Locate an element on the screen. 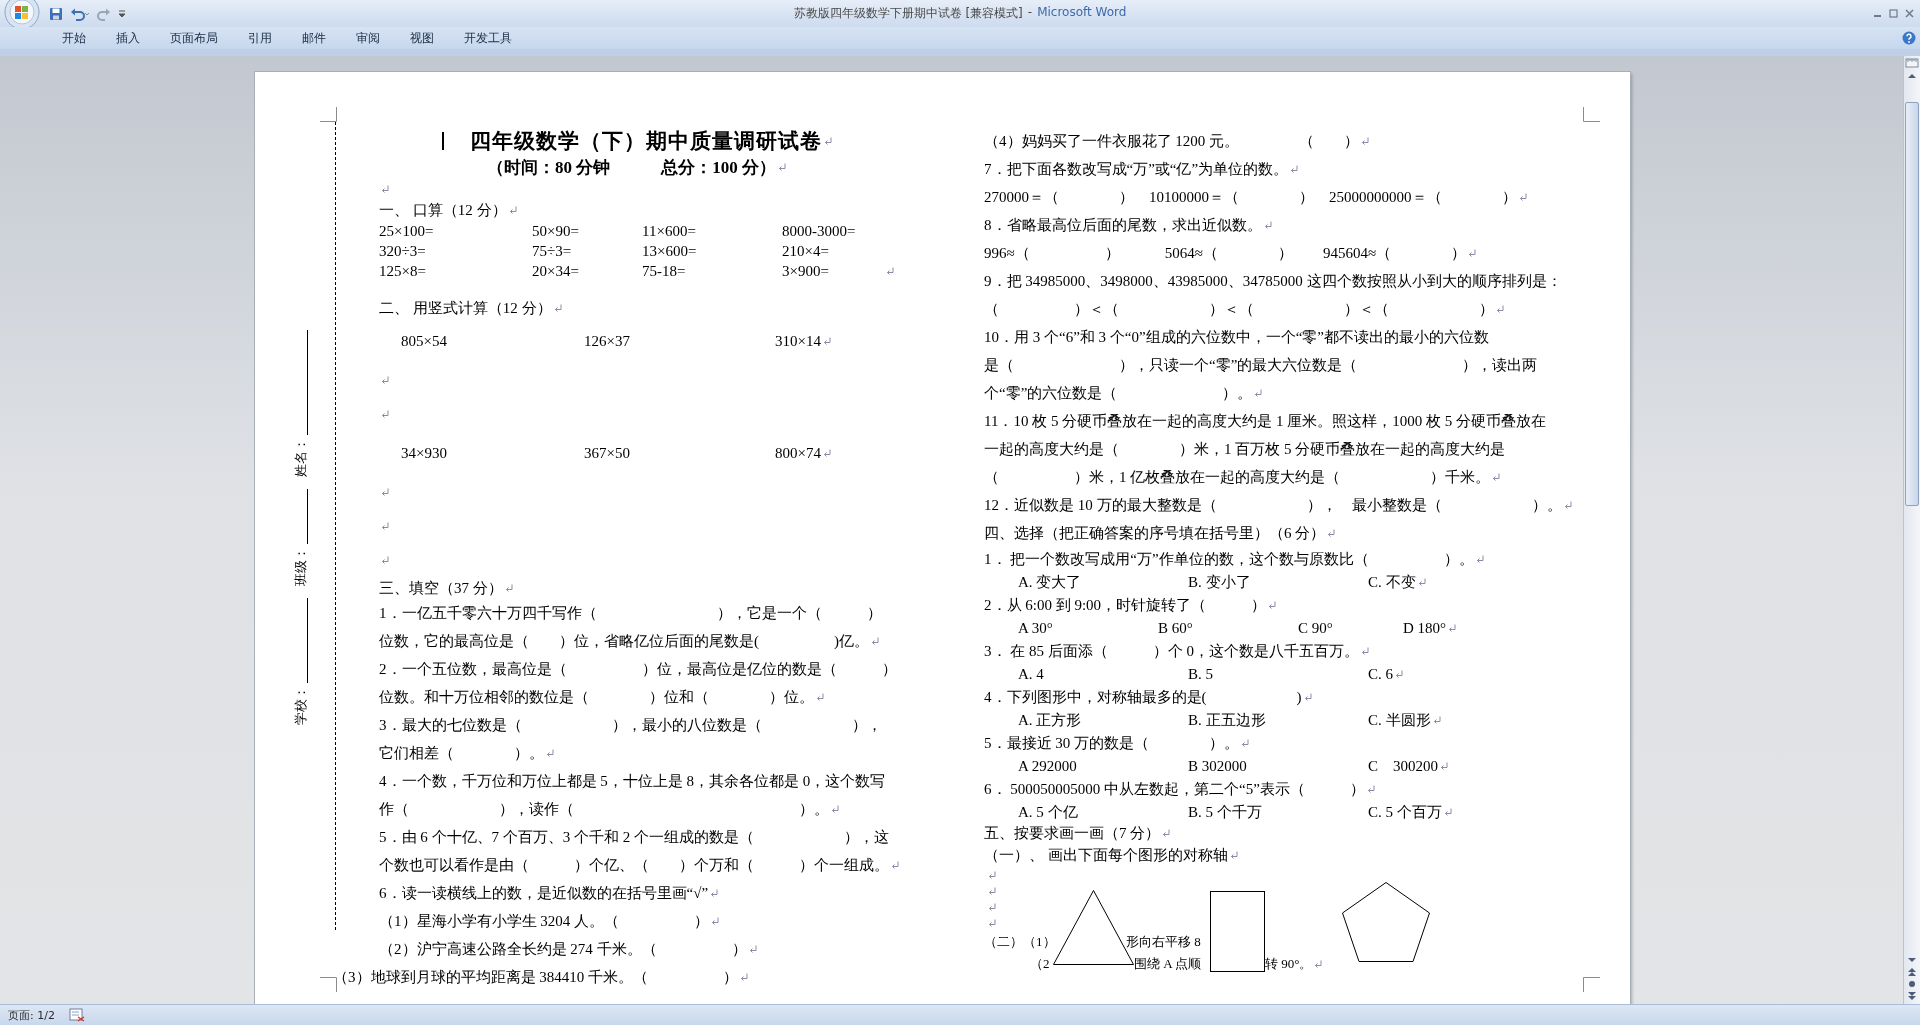 The height and width of the screenshot is (1025, 1920). question-text: 围绕 A 点顺 is located at coordinates (1168, 964).